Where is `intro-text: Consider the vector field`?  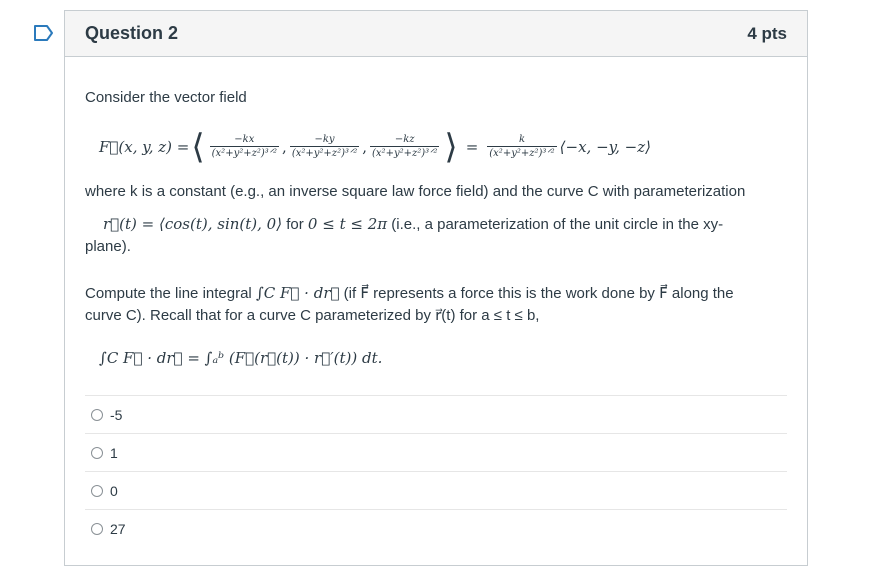 intro-text: Consider the vector field is located at coordinates (166, 97).